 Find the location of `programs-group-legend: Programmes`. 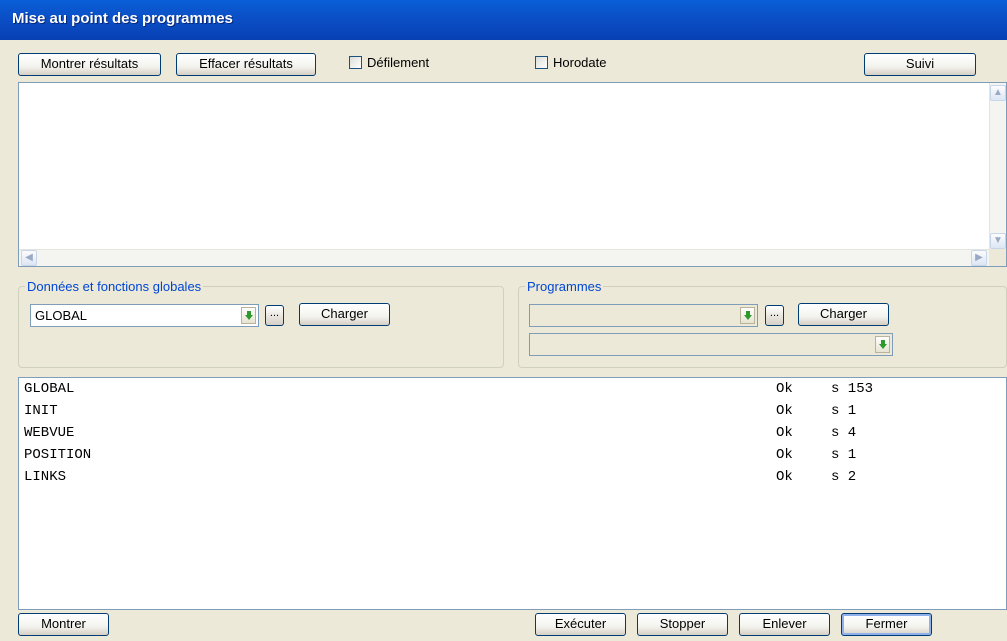

programs-group-legend: Programmes is located at coordinates (564, 286).